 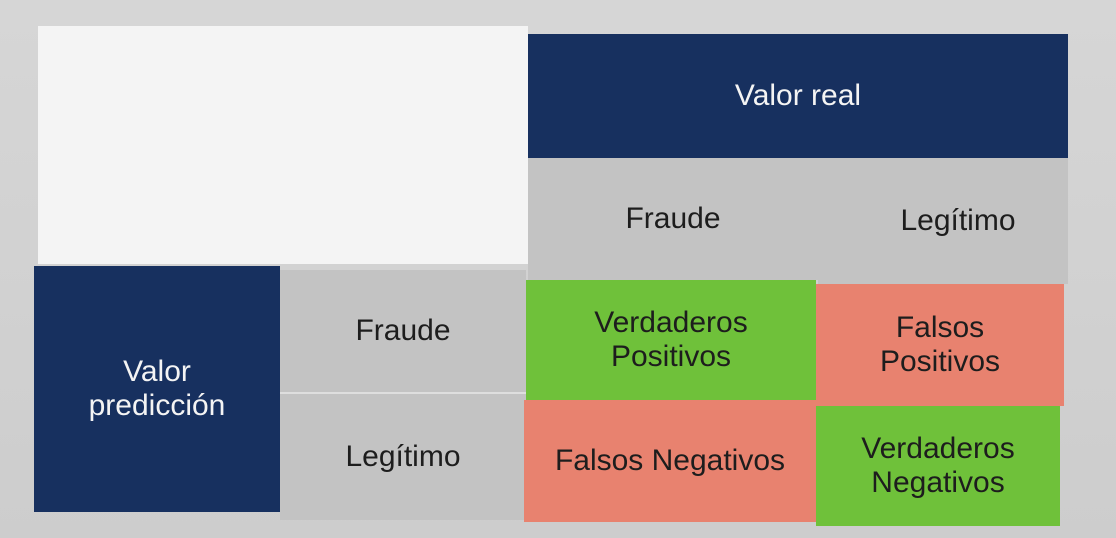 What do you see at coordinates (940, 327) in the screenshot?
I see `false-positives-line1: Falsos` at bounding box center [940, 327].